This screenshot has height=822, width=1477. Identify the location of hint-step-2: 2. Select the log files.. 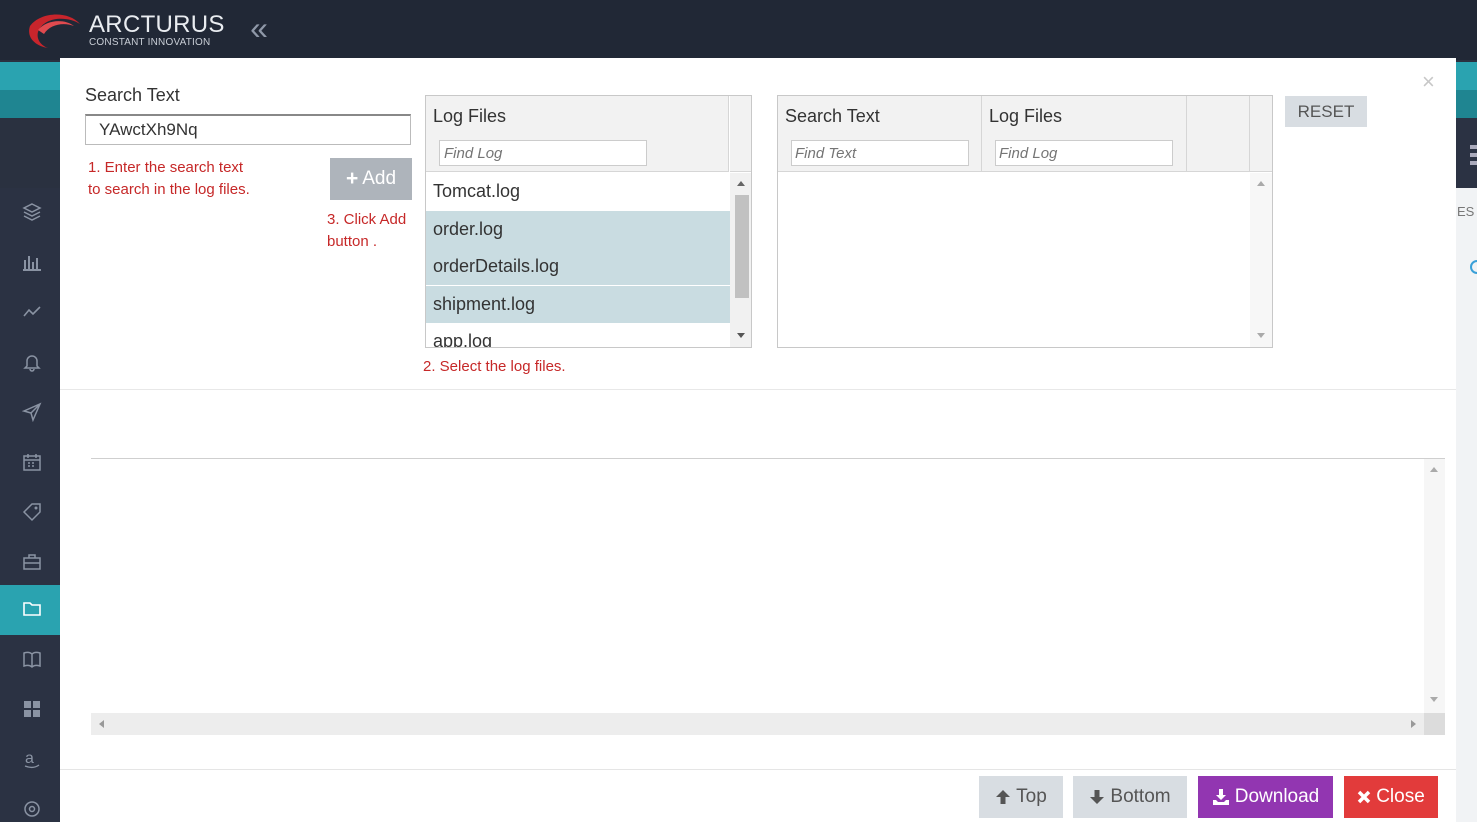
(494, 366).